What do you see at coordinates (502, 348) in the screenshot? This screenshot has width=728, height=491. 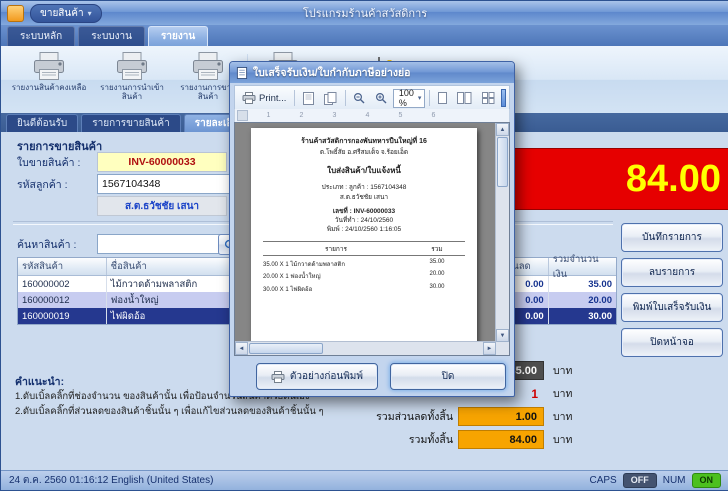 I see `scrollbar-corner` at bounding box center [502, 348].